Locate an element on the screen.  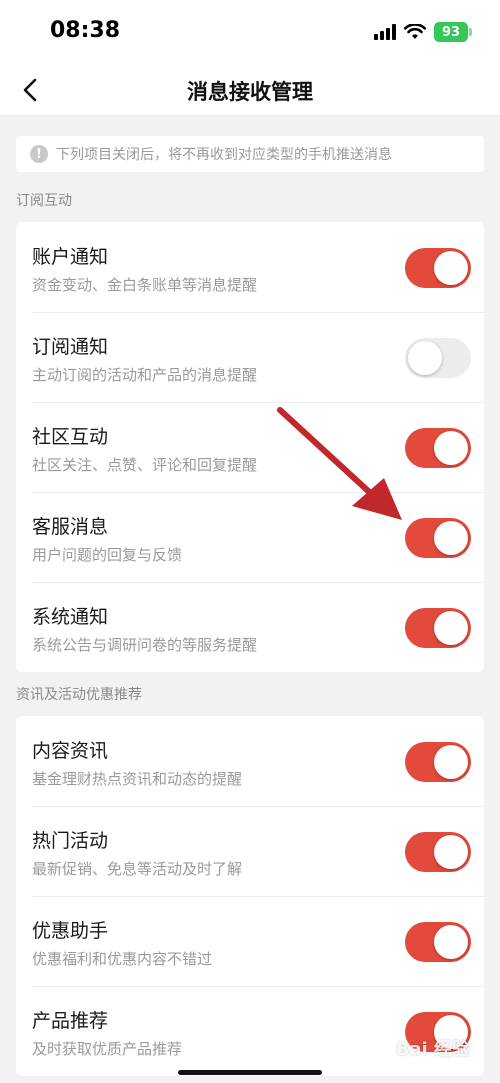
setting-subtitle: 基金理财热点资讯和动态的提醒 is located at coordinates (137, 779).